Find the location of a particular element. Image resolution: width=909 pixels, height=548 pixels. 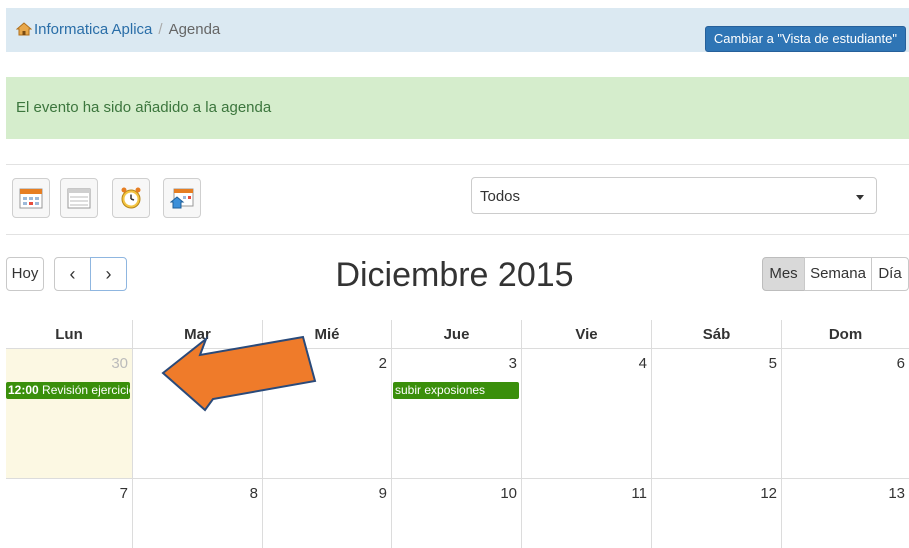

day-cell: 9 is located at coordinates (326, 513).